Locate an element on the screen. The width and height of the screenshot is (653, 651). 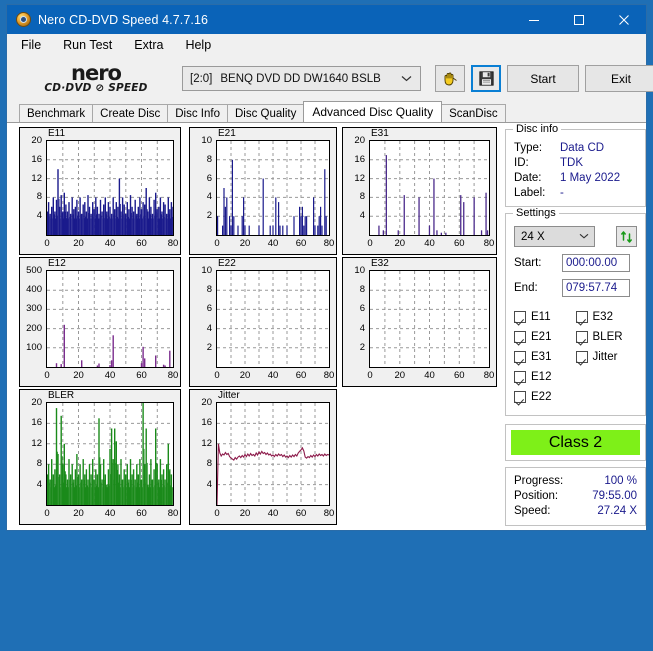
disc-label-value: - is located at coordinates (562, 193).